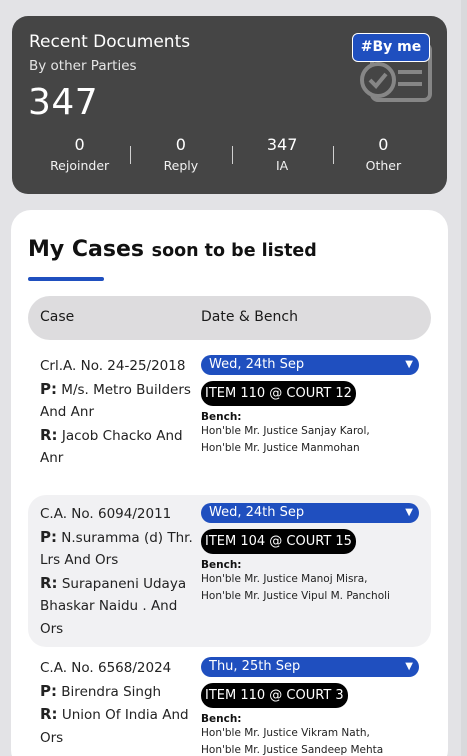  Describe the element at coordinates (181, 165) in the screenshot. I see `stat-label: Reply` at that location.